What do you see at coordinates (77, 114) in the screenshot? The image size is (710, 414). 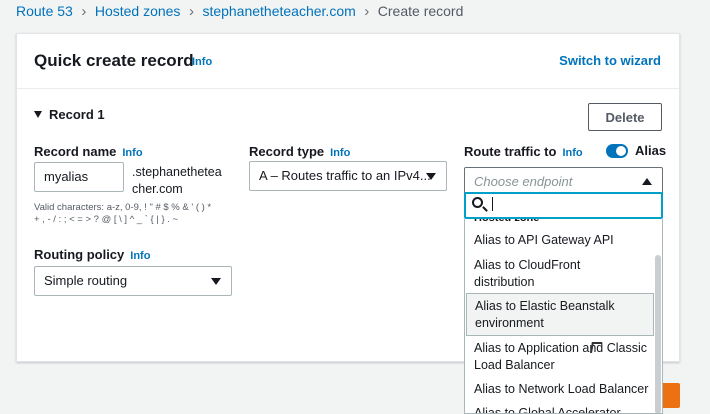 I see `record-header-label: Record 1` at bounding box center [77, 114].